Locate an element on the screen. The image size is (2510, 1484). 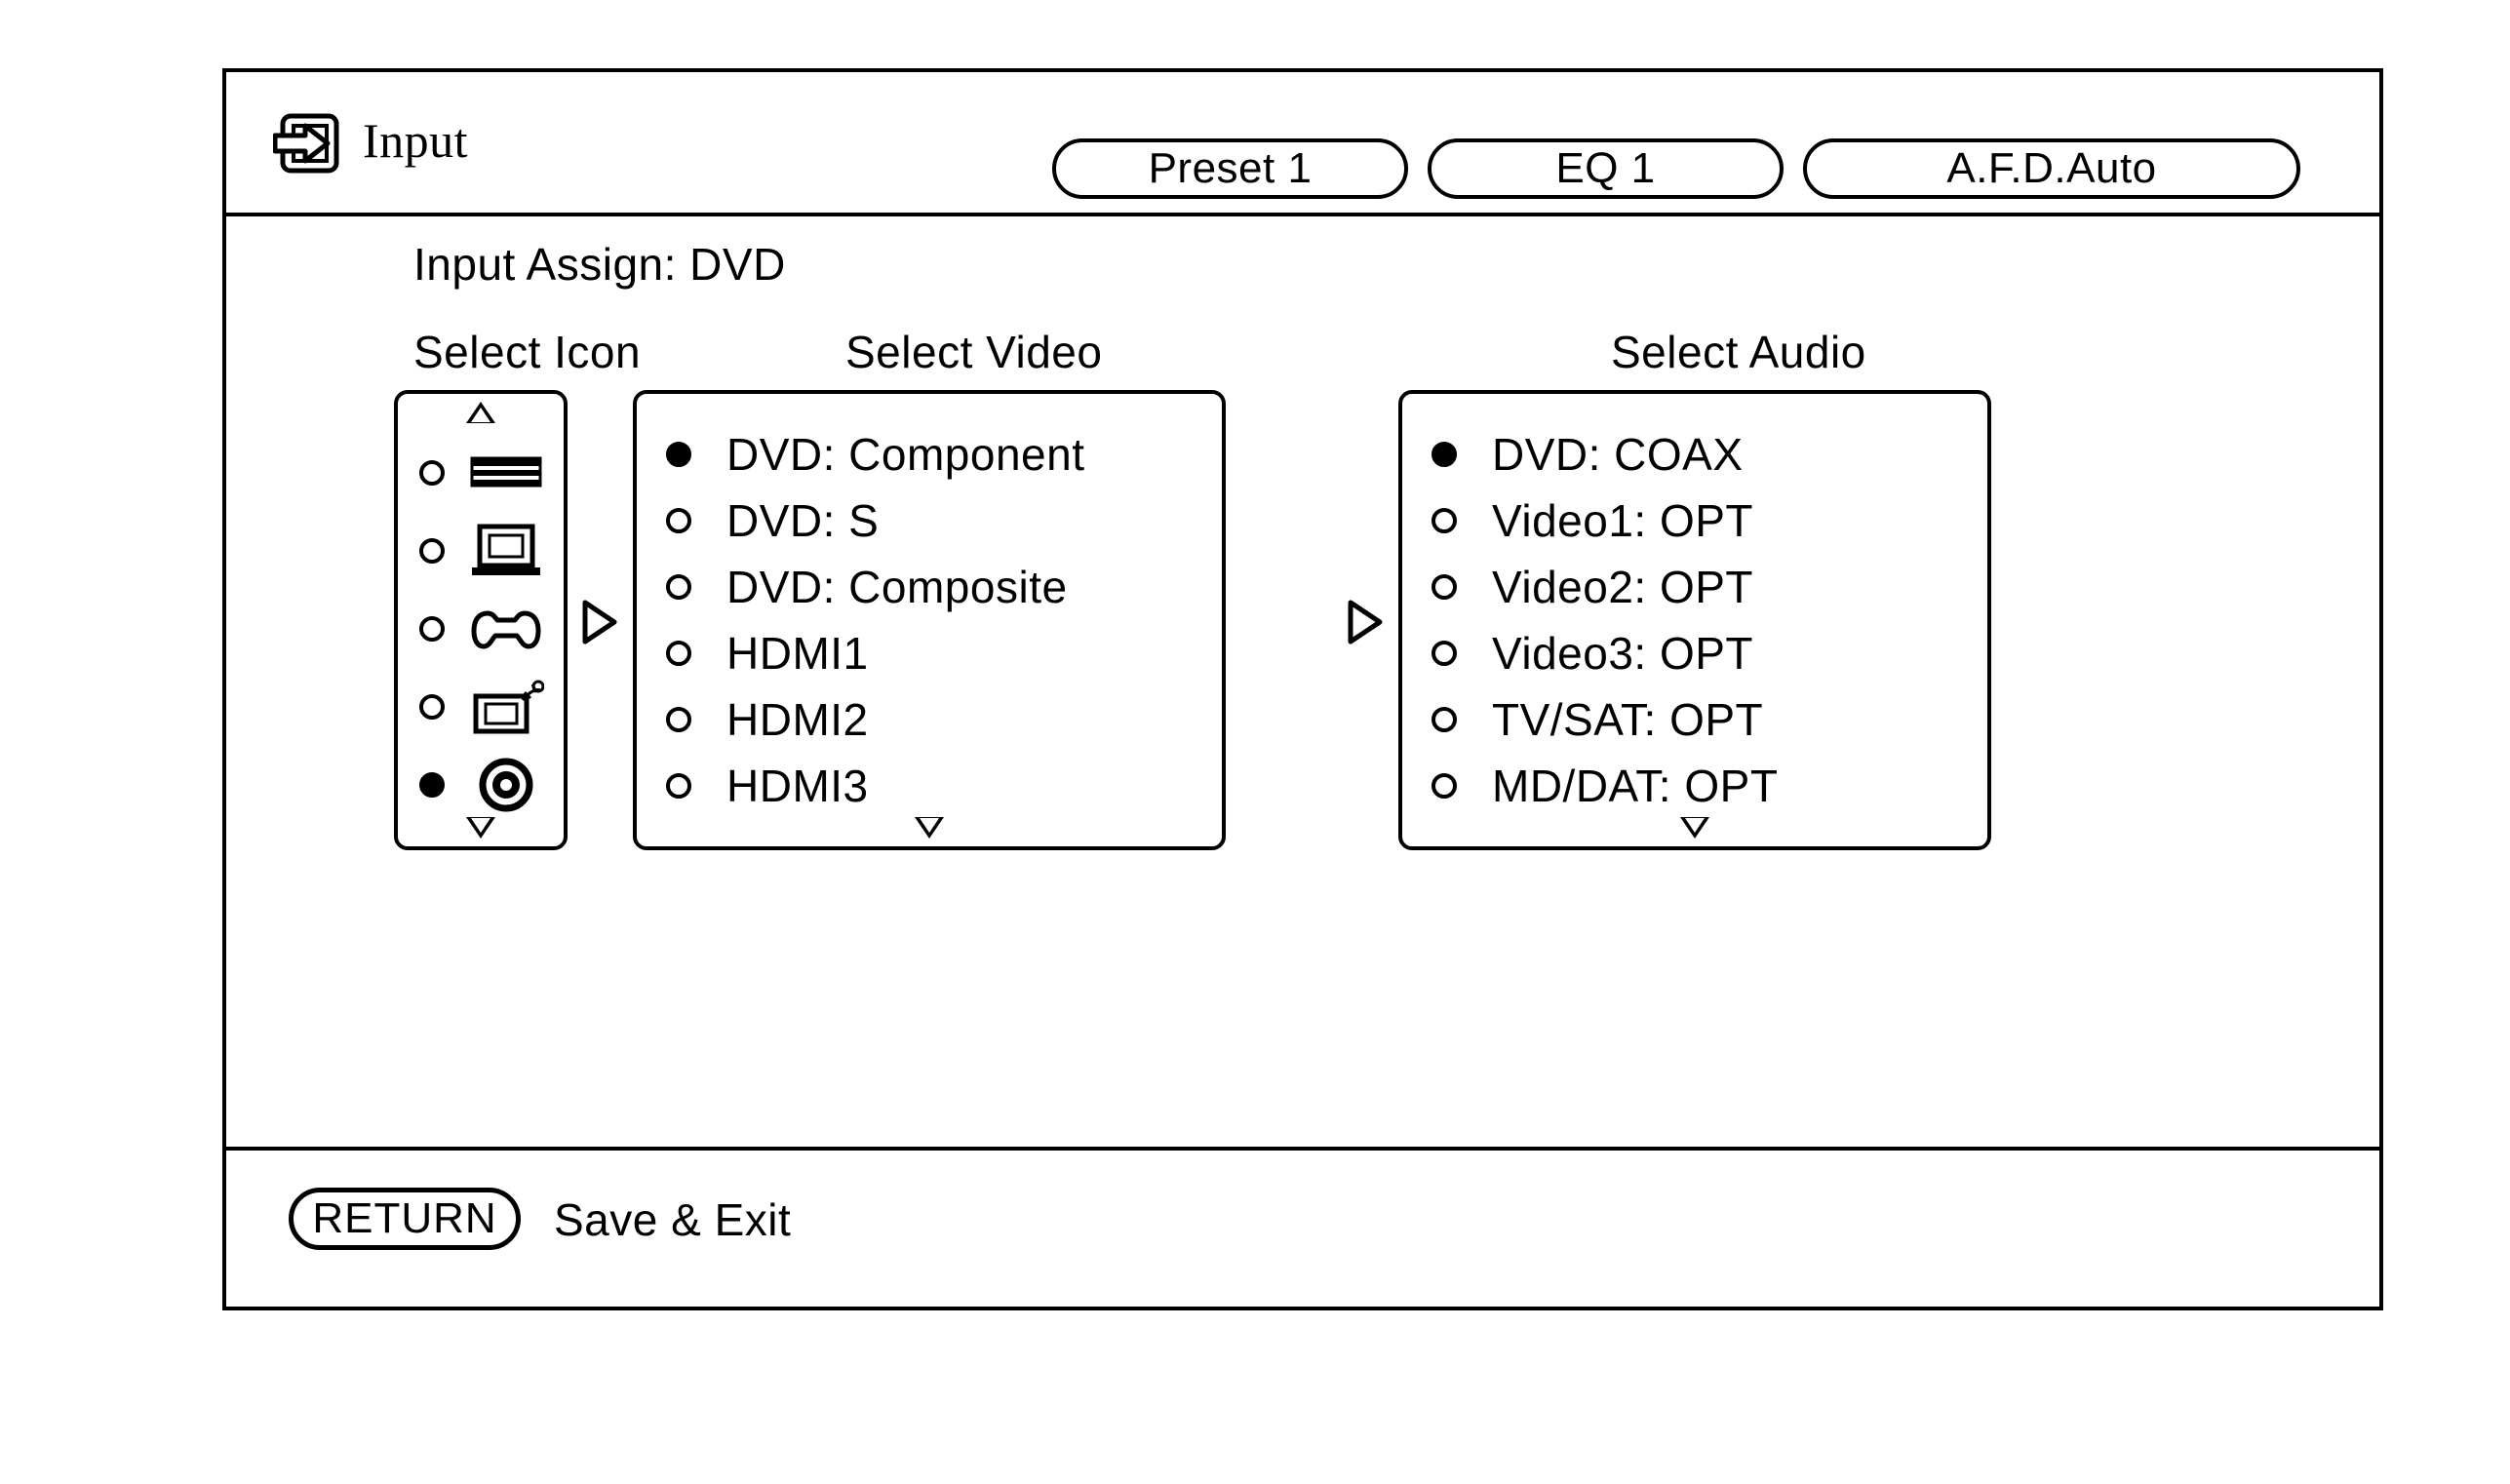
preset-button-label: Preset 1 is located at coordinates (1230, 168).